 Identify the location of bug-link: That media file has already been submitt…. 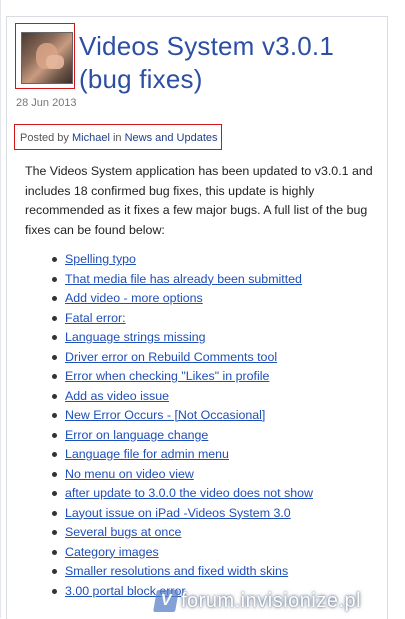
(183, 279).